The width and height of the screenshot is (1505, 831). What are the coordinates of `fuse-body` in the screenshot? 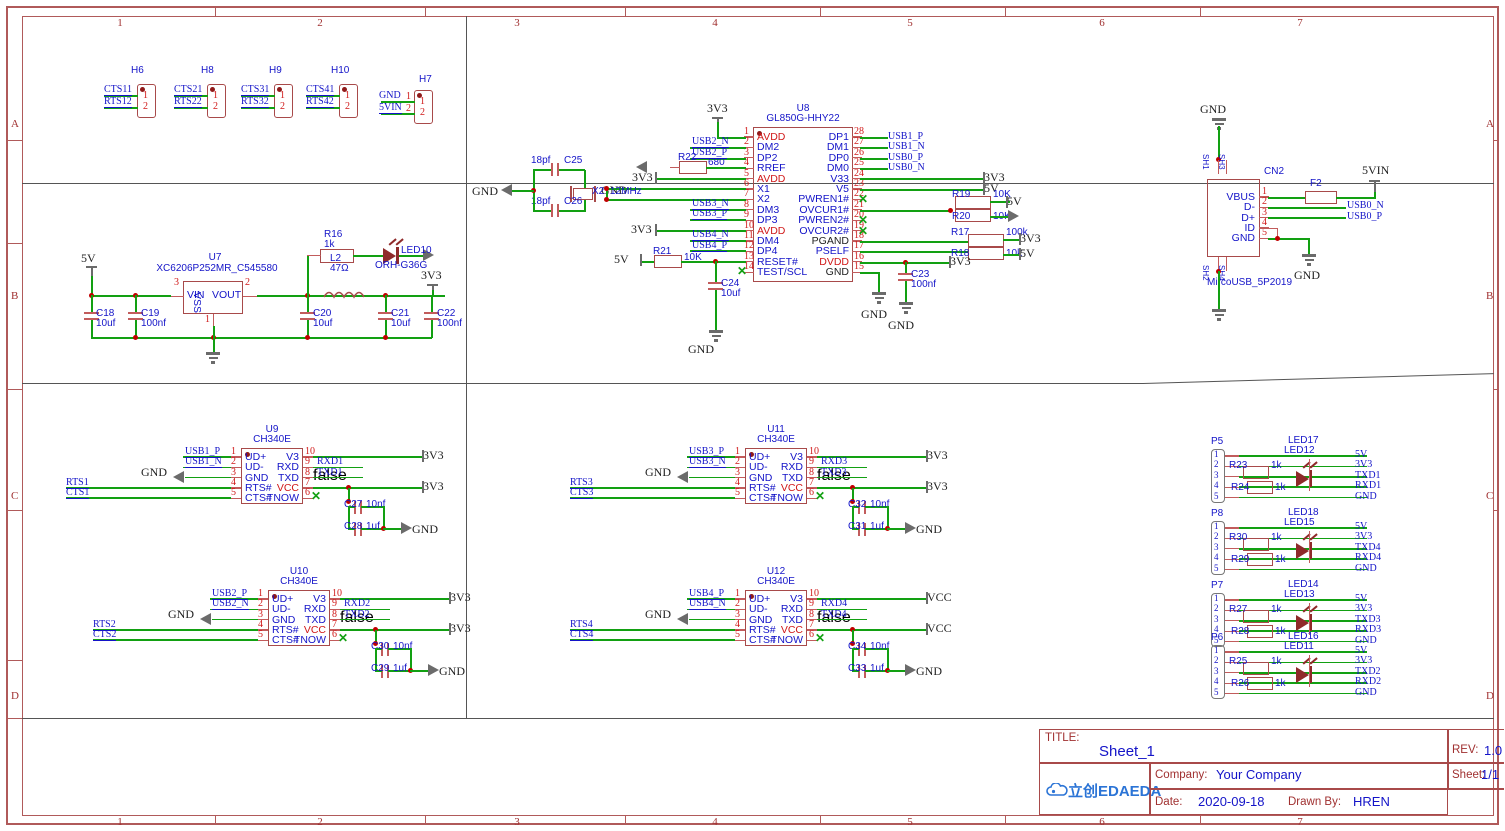 It's located at (1321, 197).